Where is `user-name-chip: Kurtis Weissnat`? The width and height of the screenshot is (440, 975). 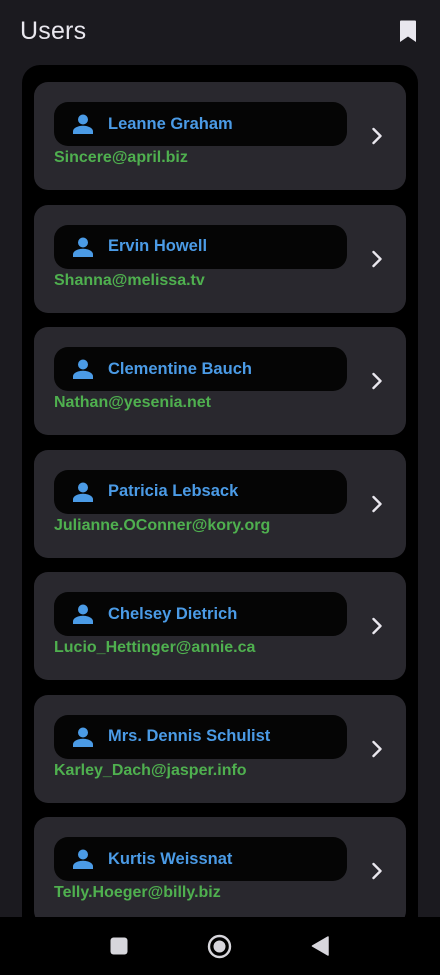 user-name-chip: Kurtis Weissnat is located at coordinates (200, 859).